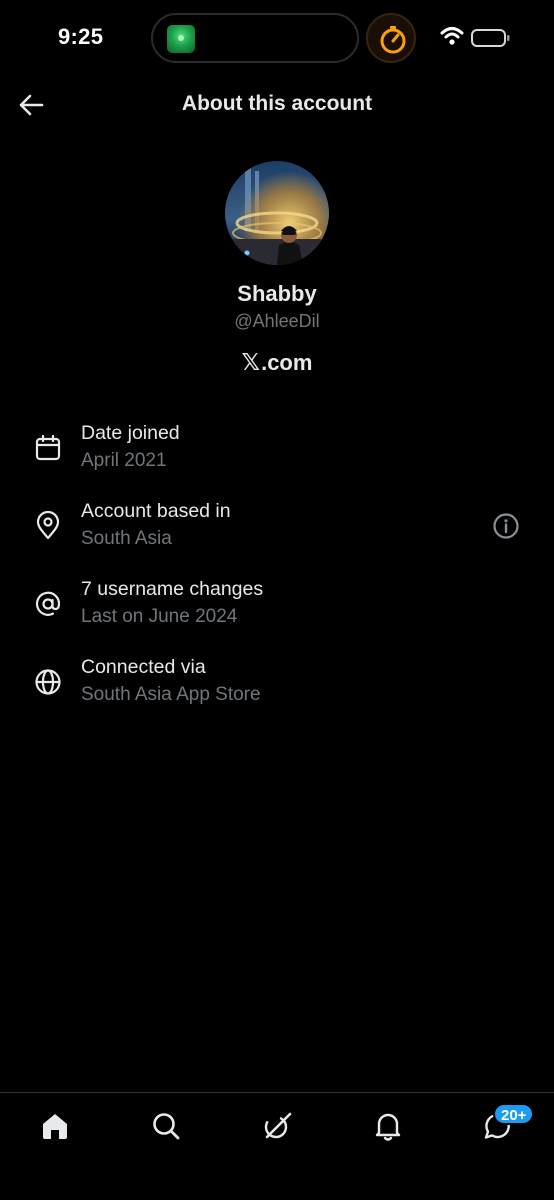  Describe the element at coordinates (130, 433) in the screenshot. I see `info-label: Date joined` at that location.